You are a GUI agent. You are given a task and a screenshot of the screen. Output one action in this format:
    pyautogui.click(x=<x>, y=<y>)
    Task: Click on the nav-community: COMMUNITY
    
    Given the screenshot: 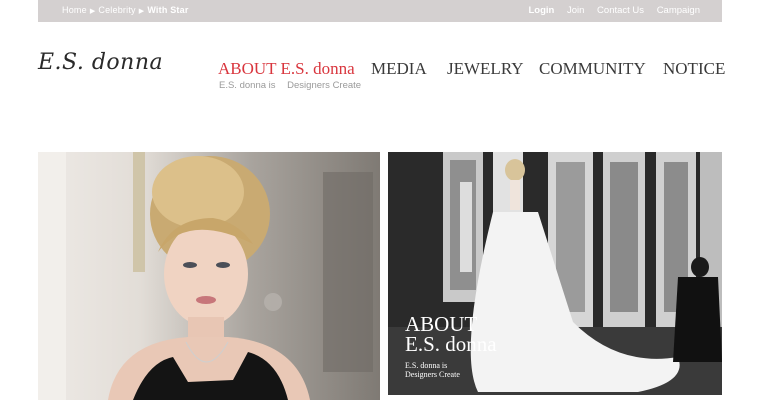 What is the action you would take?
    pyautogui.click(x=592, y=69)
    